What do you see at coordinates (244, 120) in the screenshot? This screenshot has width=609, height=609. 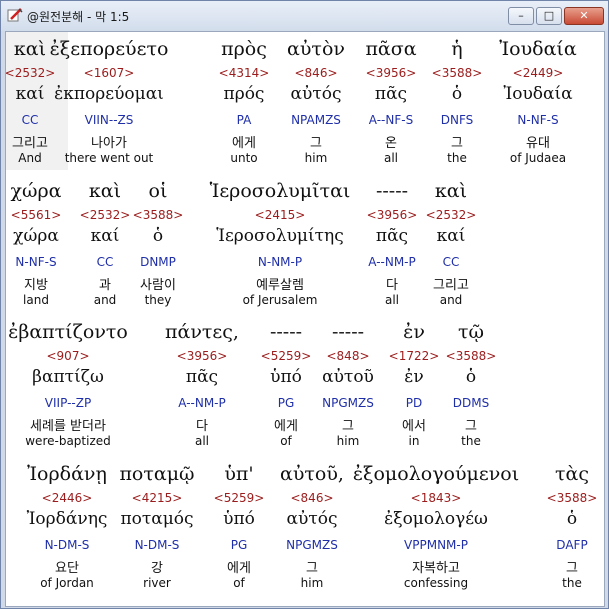 I see `word-parse: PA` at bounding box center [244, 120].